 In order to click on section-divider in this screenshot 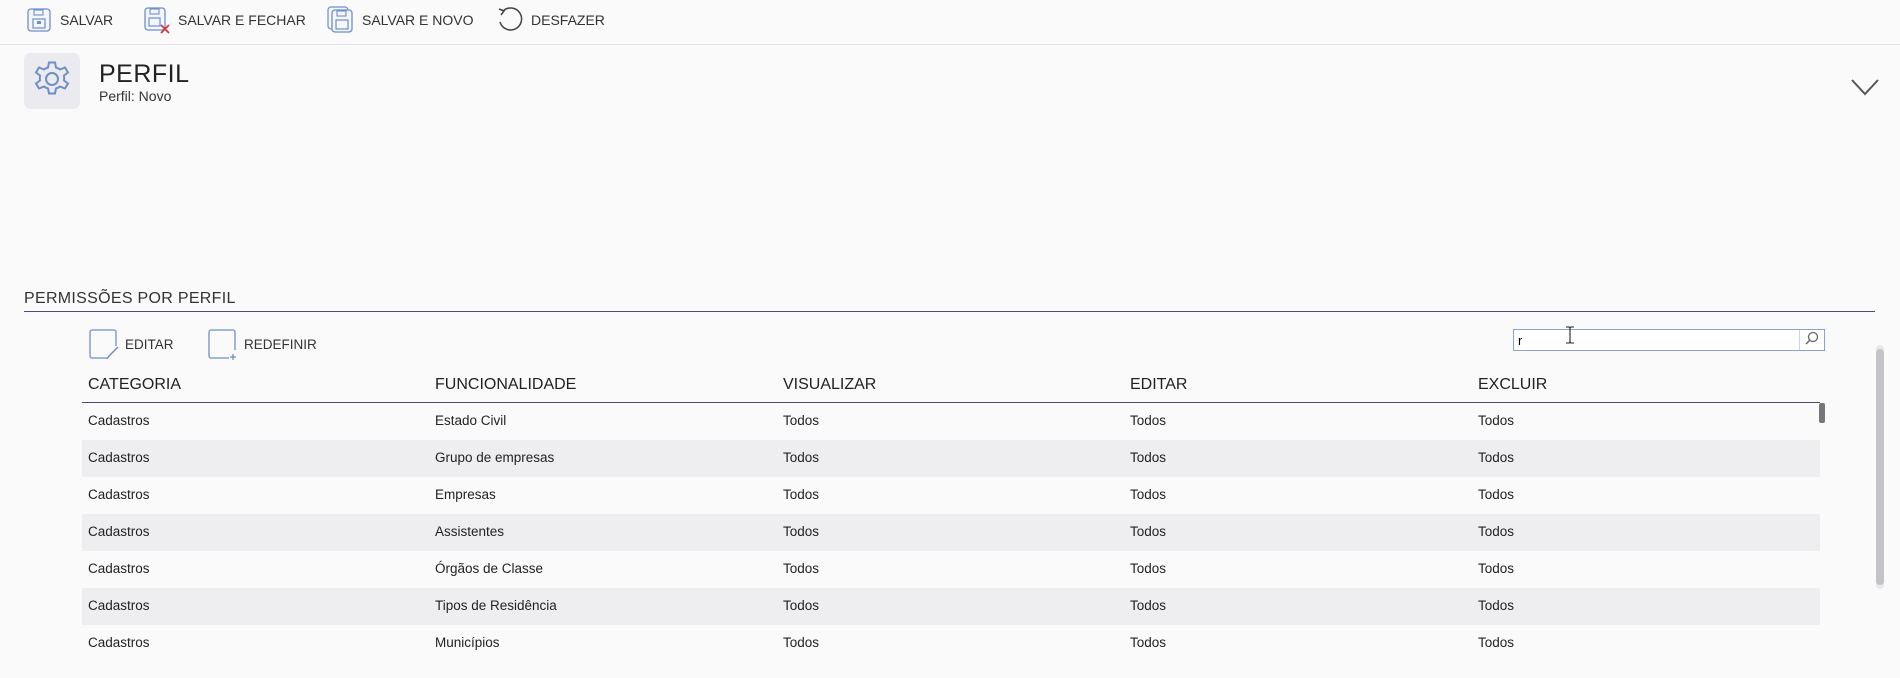, I will do `click(949, 311)`.